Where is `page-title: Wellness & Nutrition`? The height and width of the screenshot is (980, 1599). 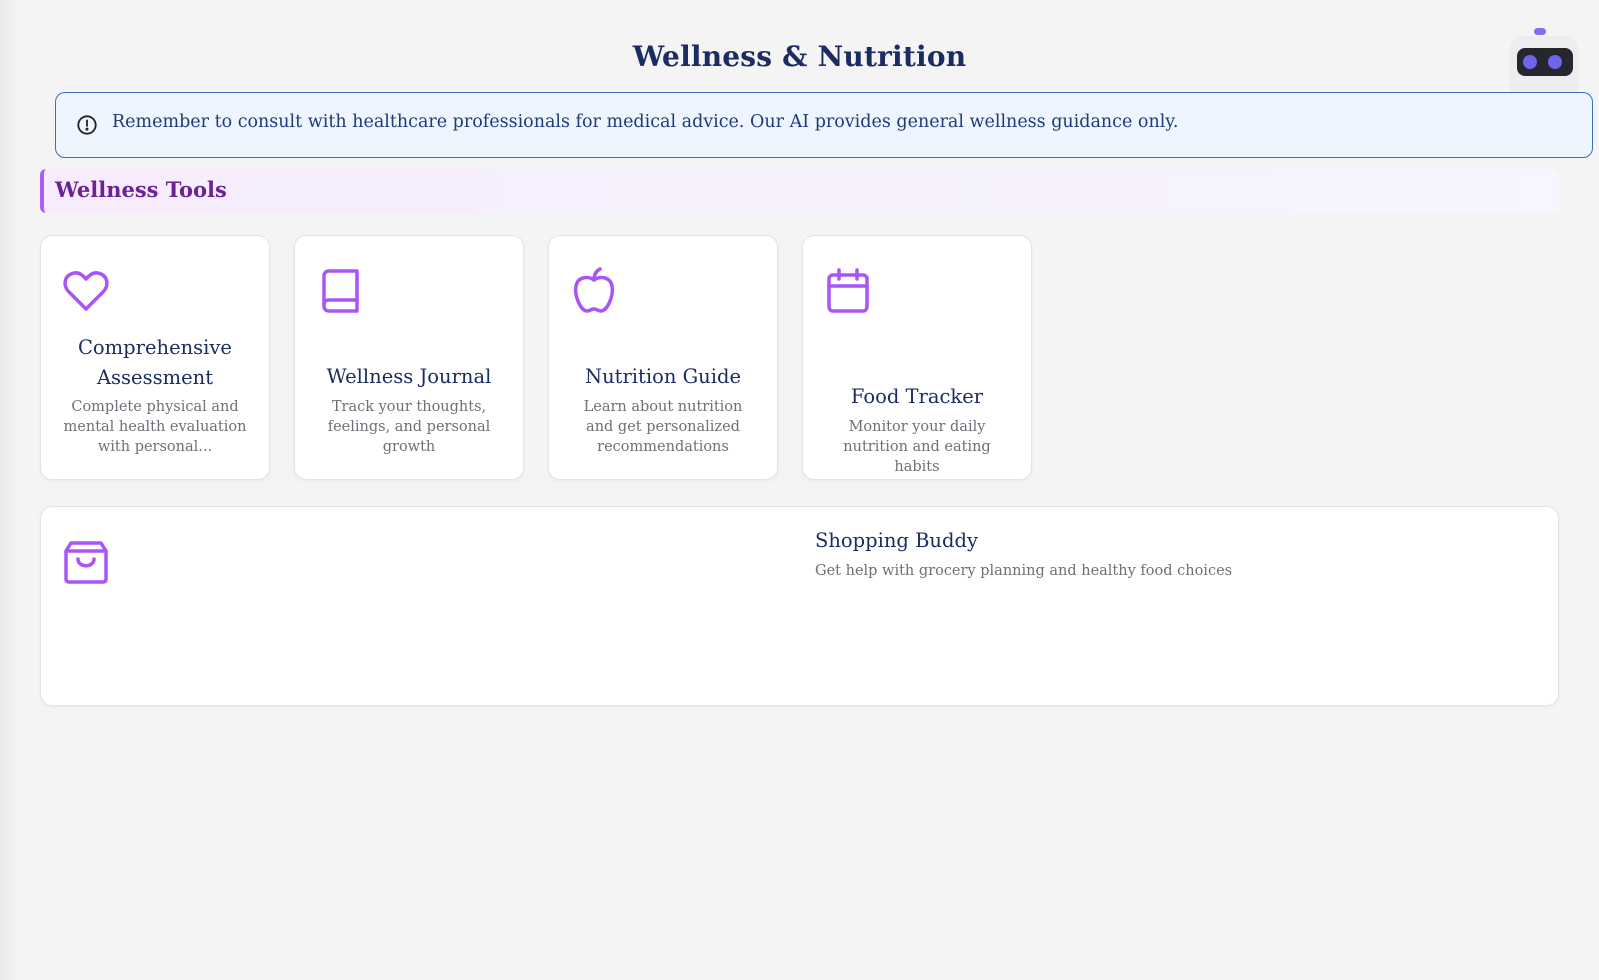 page-title: Wellness & Nutrition is located at coordinates (799, 56).